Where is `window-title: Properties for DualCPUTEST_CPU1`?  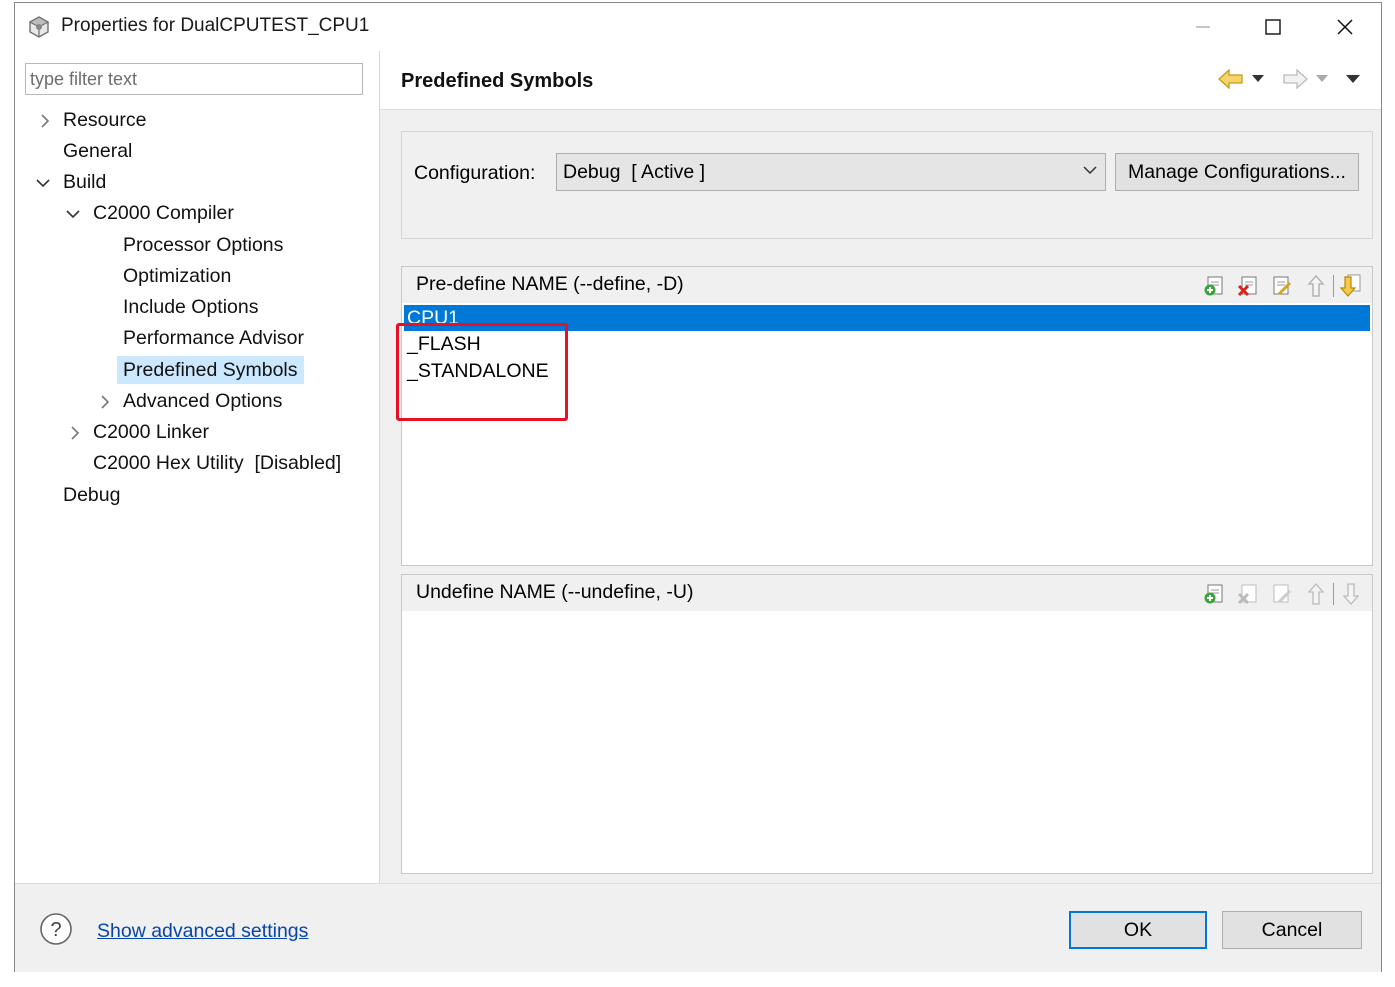 window-title: Properties for DualCPUTEST_CPU1 is located at coordinates (215, 25).